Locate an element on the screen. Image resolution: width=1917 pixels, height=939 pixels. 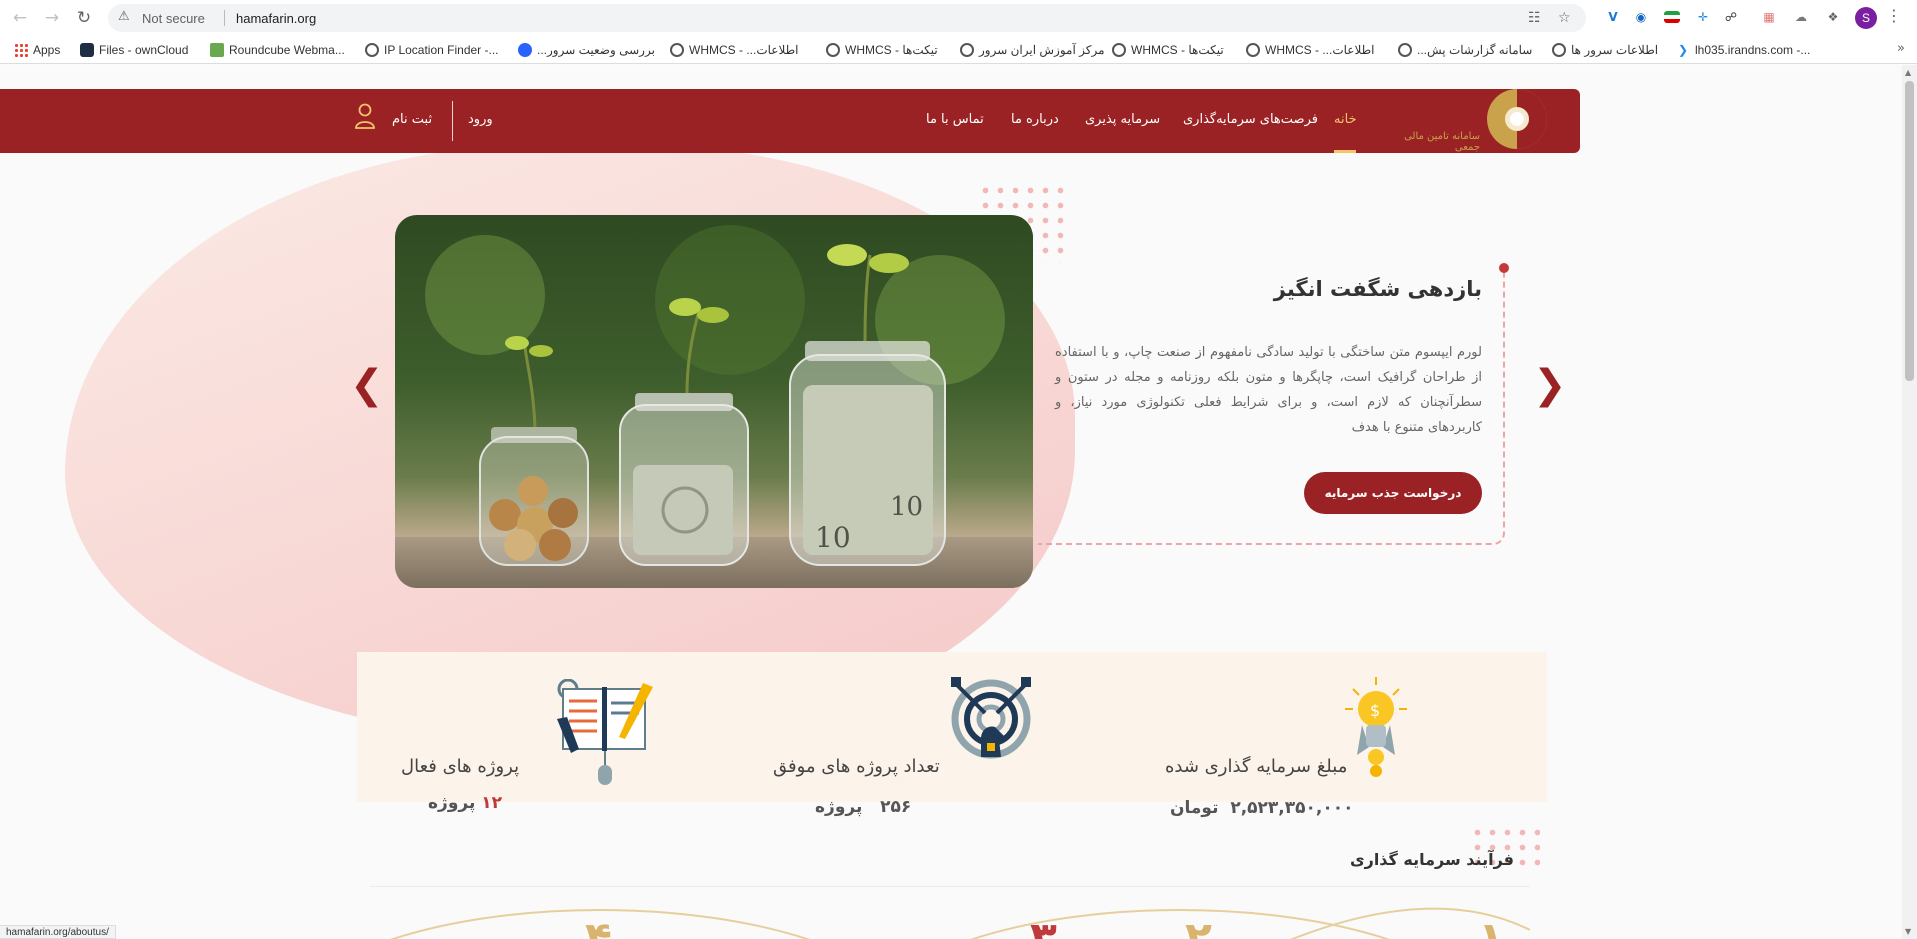
nav-about-us: درباره ما is located at coordinates (1035, 119).